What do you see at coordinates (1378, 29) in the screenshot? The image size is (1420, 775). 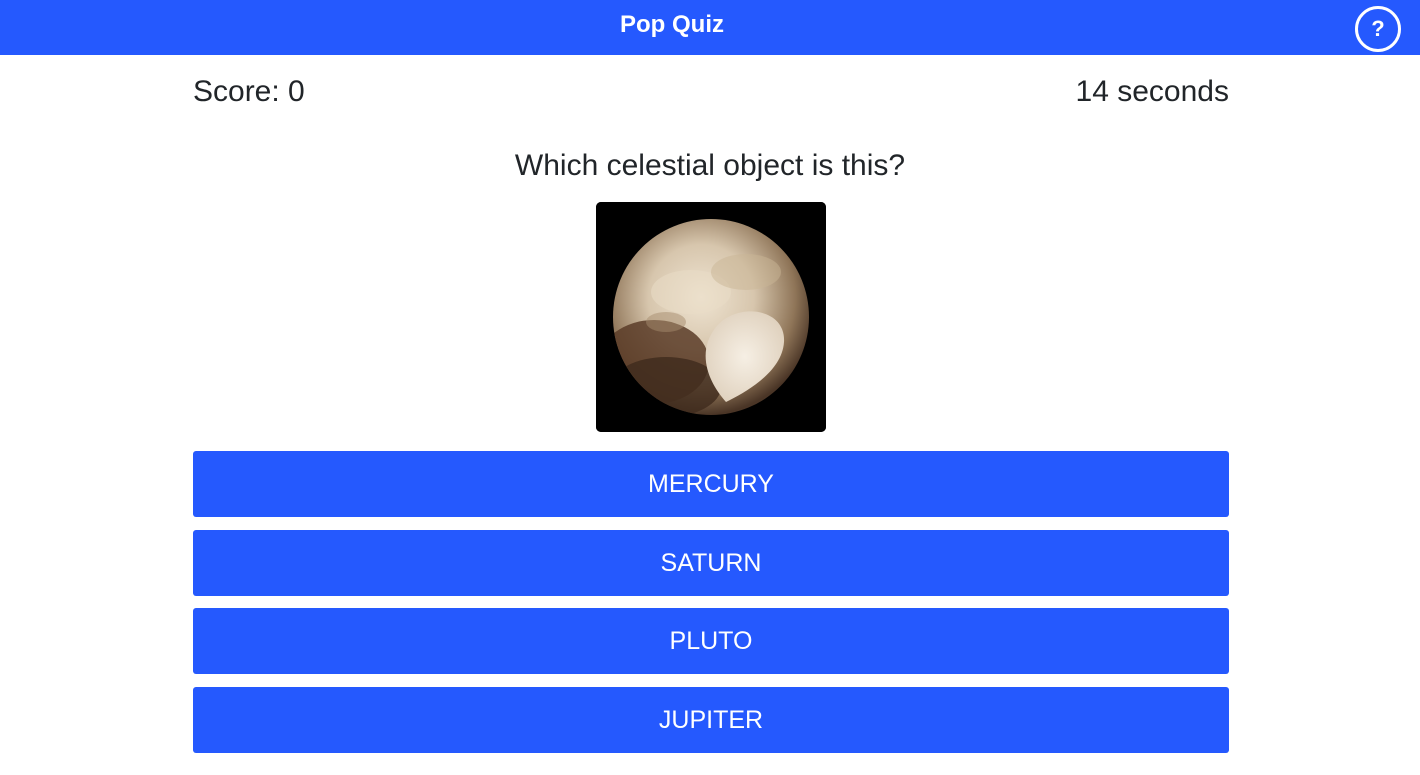 I see `help-button: ?` at bounding box center [1378, 29].